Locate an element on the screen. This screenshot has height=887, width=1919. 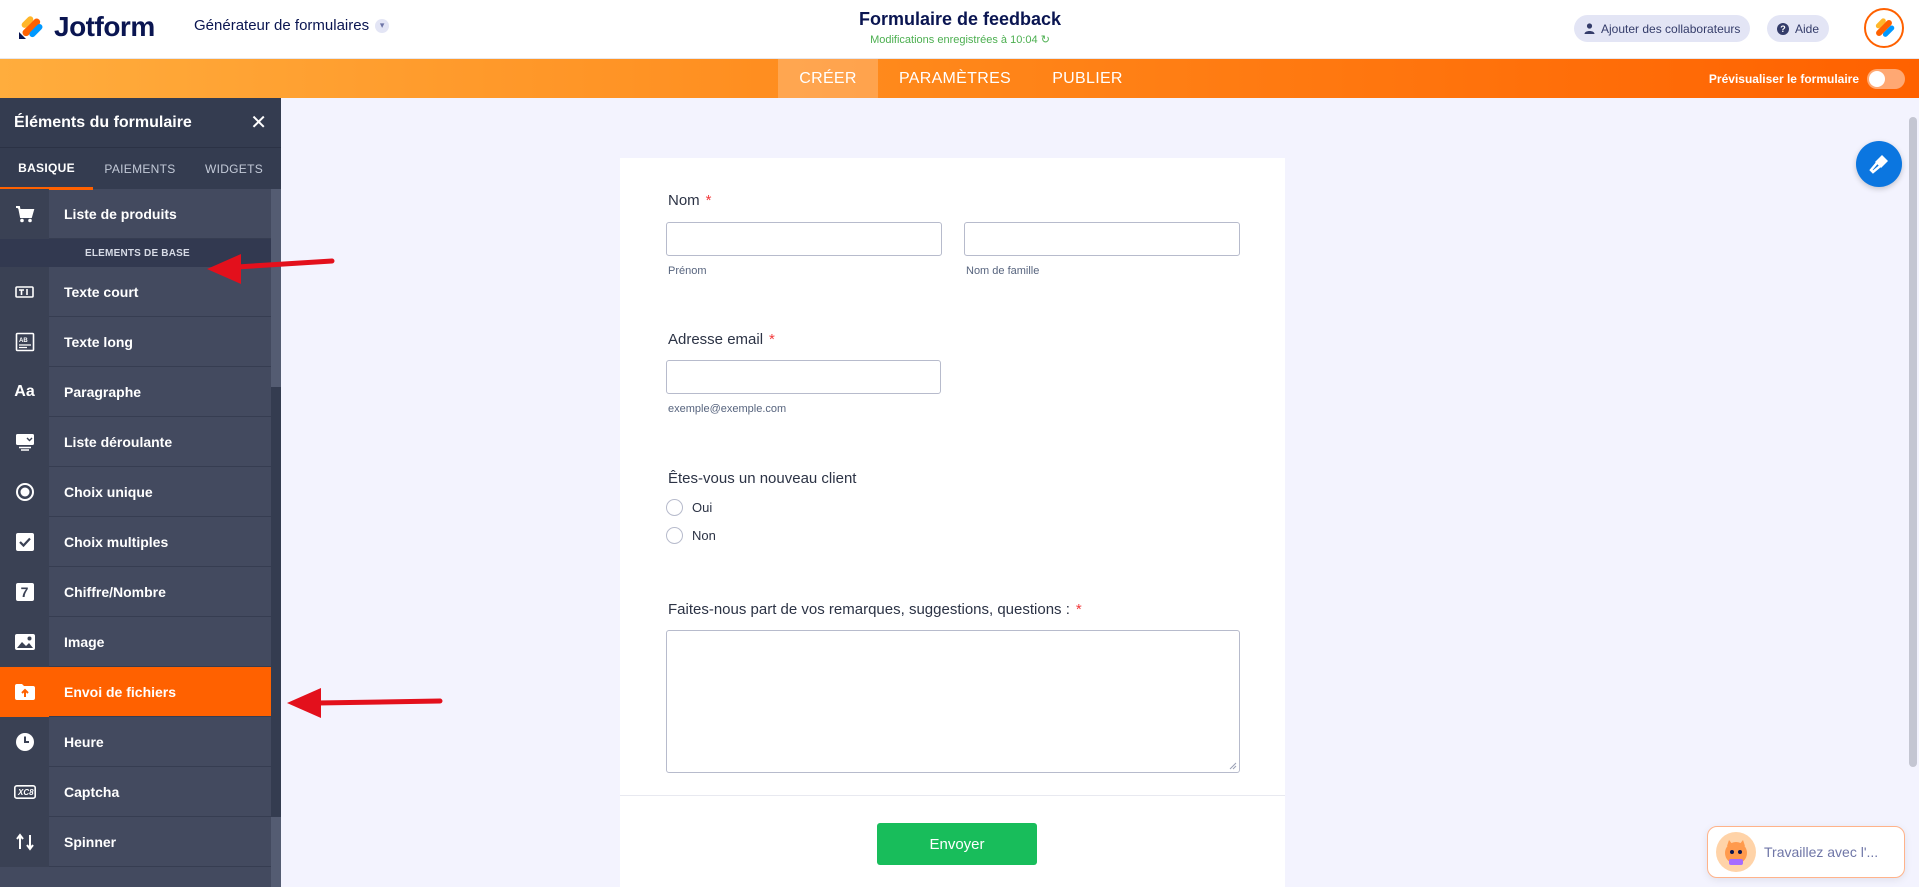
sidebar-item-multiple-choice: Choix multiples is located at coordinates (135, 541).